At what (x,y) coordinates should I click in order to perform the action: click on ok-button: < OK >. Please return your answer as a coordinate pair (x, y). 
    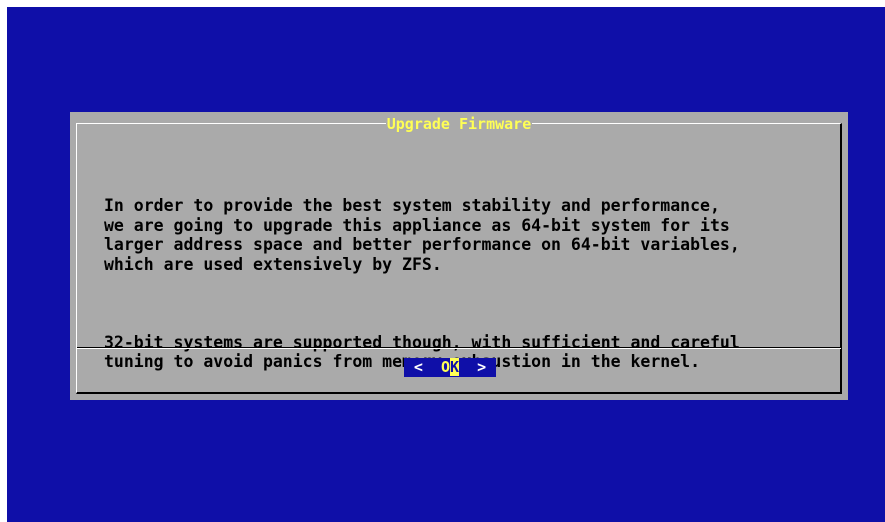
    Looking at the image, I should click on (450, 367).